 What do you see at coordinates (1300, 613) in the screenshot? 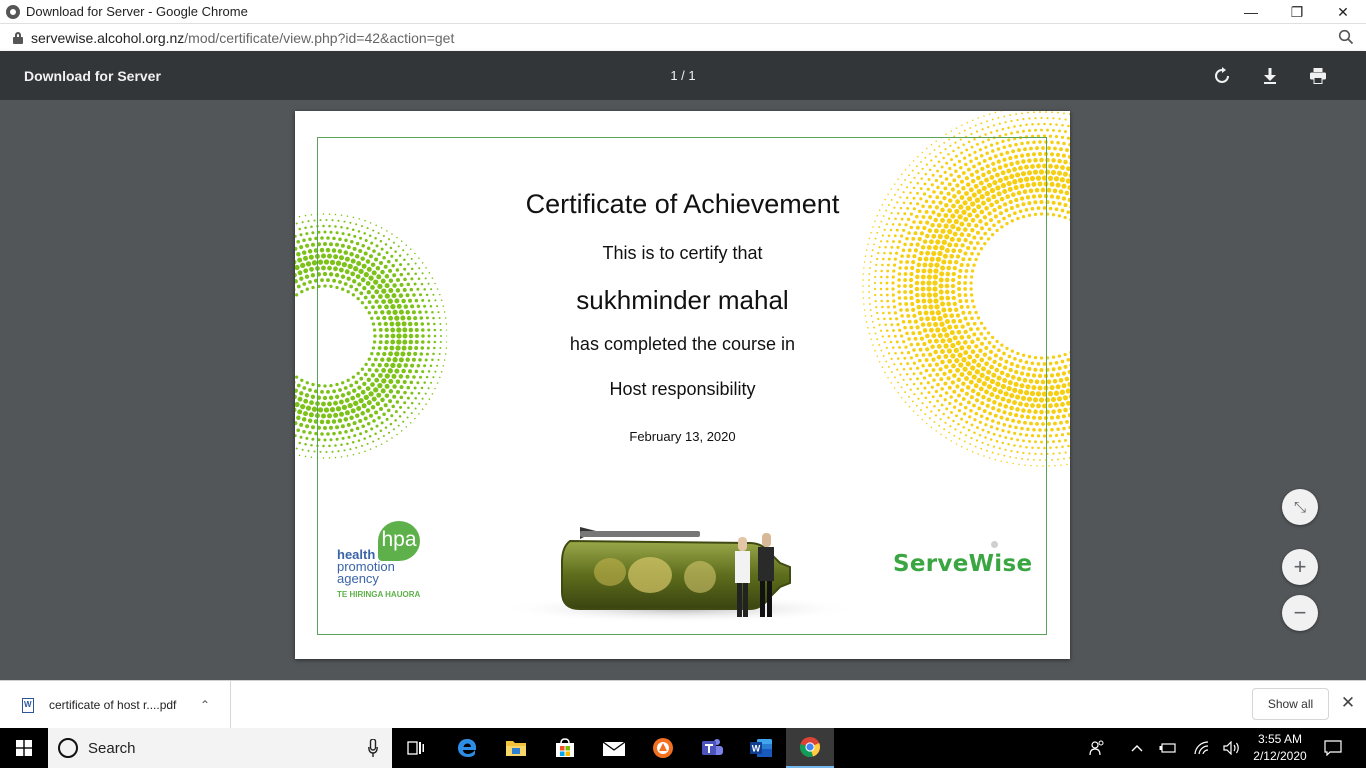
I see `zoom-out-button: −` at bounding box center [1300, 613].